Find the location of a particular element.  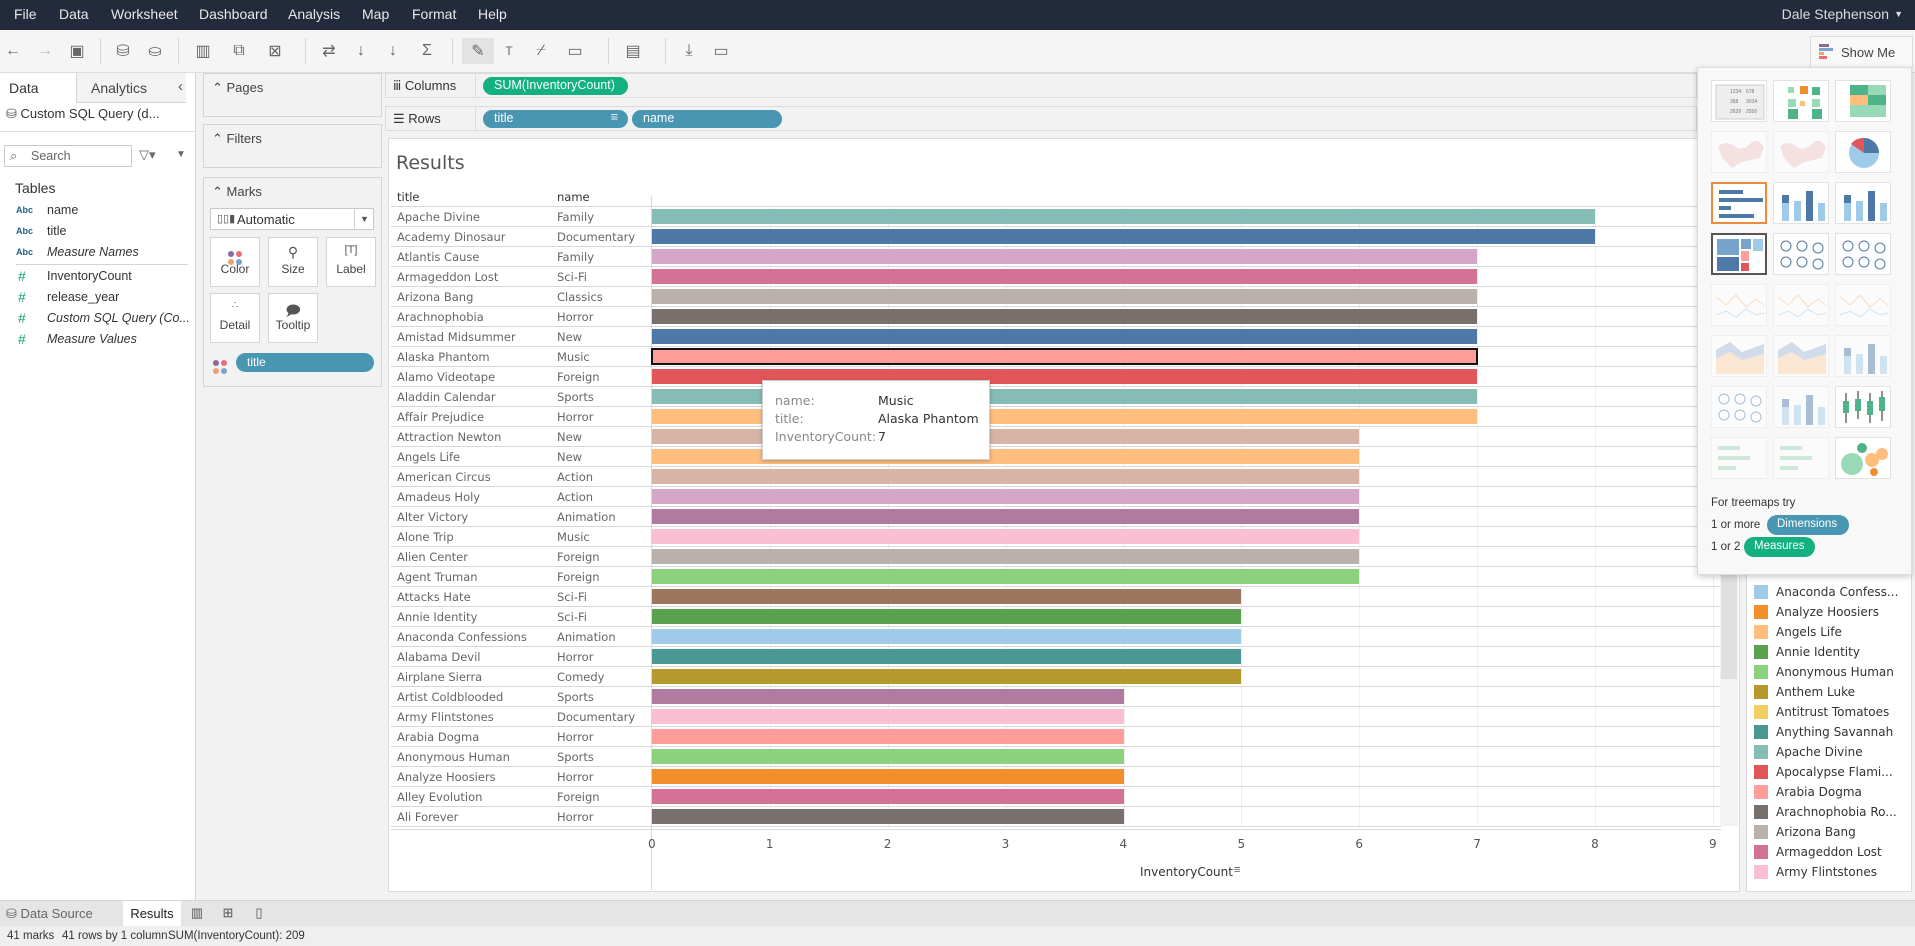

title-cell: Armageddon Lost is located at coordinates (447, 277).